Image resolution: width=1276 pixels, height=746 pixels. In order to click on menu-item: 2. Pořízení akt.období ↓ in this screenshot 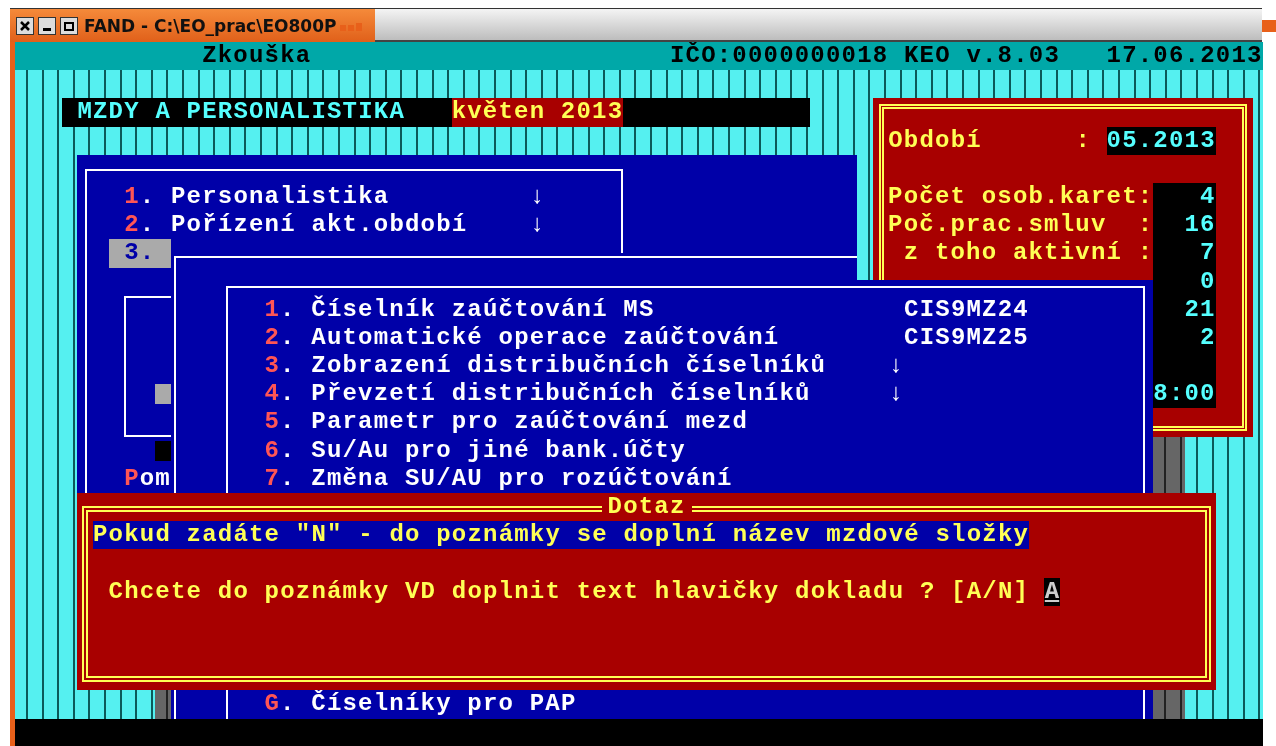, I will do `click(334, 225)`.